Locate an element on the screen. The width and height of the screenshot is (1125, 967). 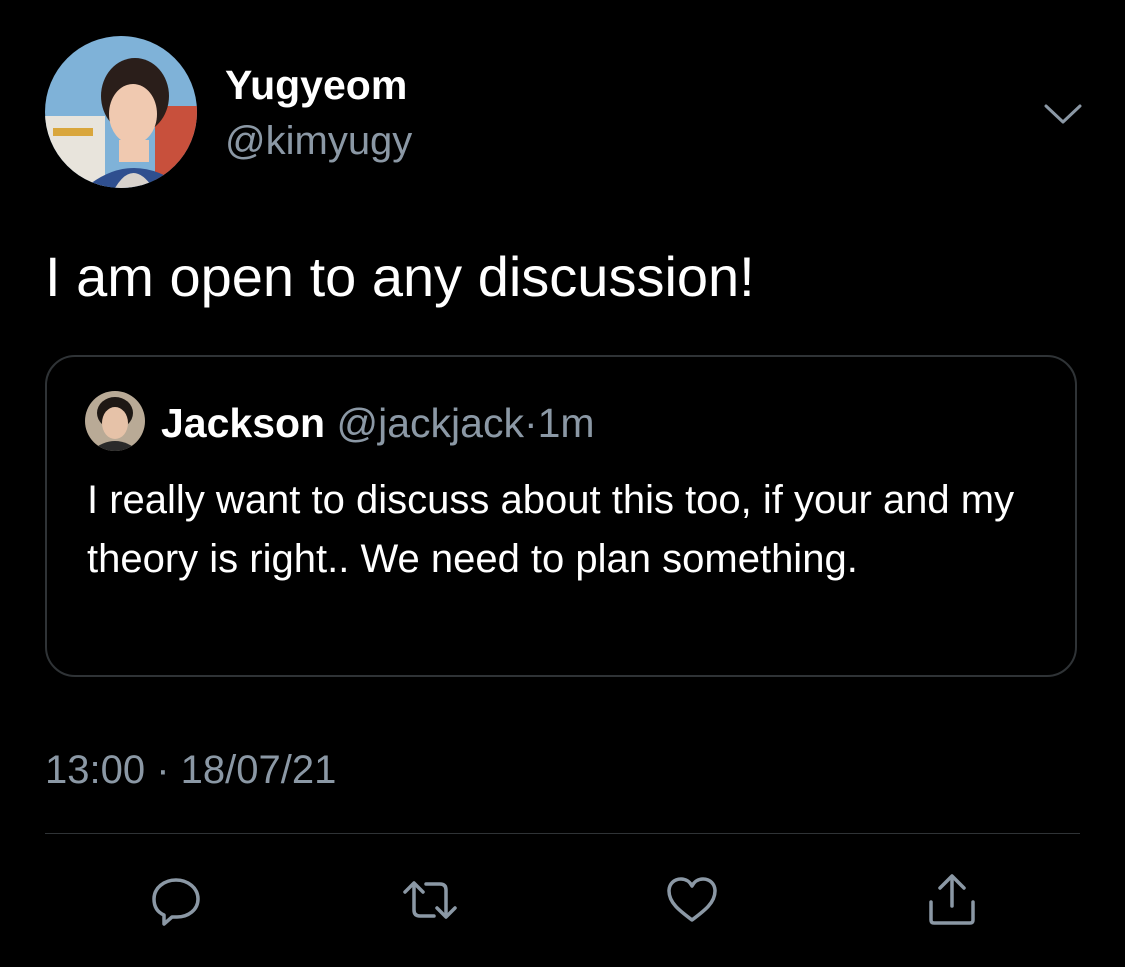
quoted-tweet-header: Jackson @jackjack·1m is located at coordinates (378, 423).